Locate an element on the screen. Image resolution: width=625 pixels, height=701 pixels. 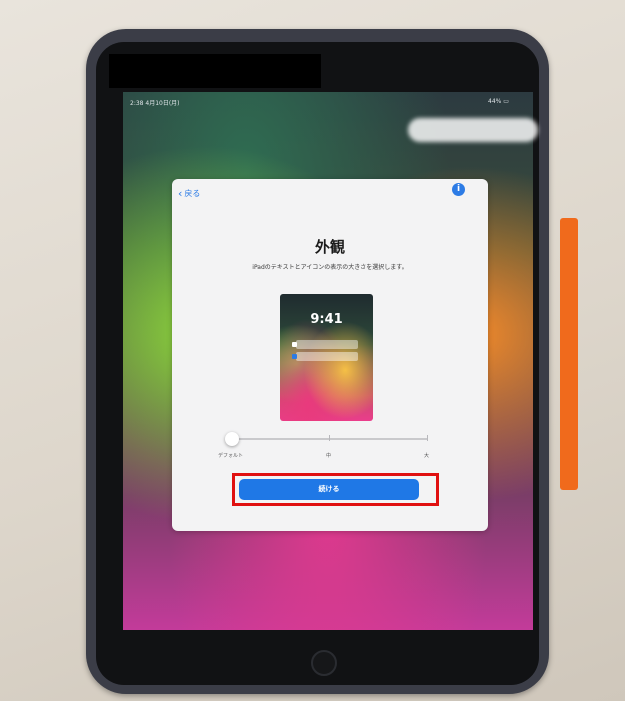
page-title: 外観 is located at coordinates (329, 247).